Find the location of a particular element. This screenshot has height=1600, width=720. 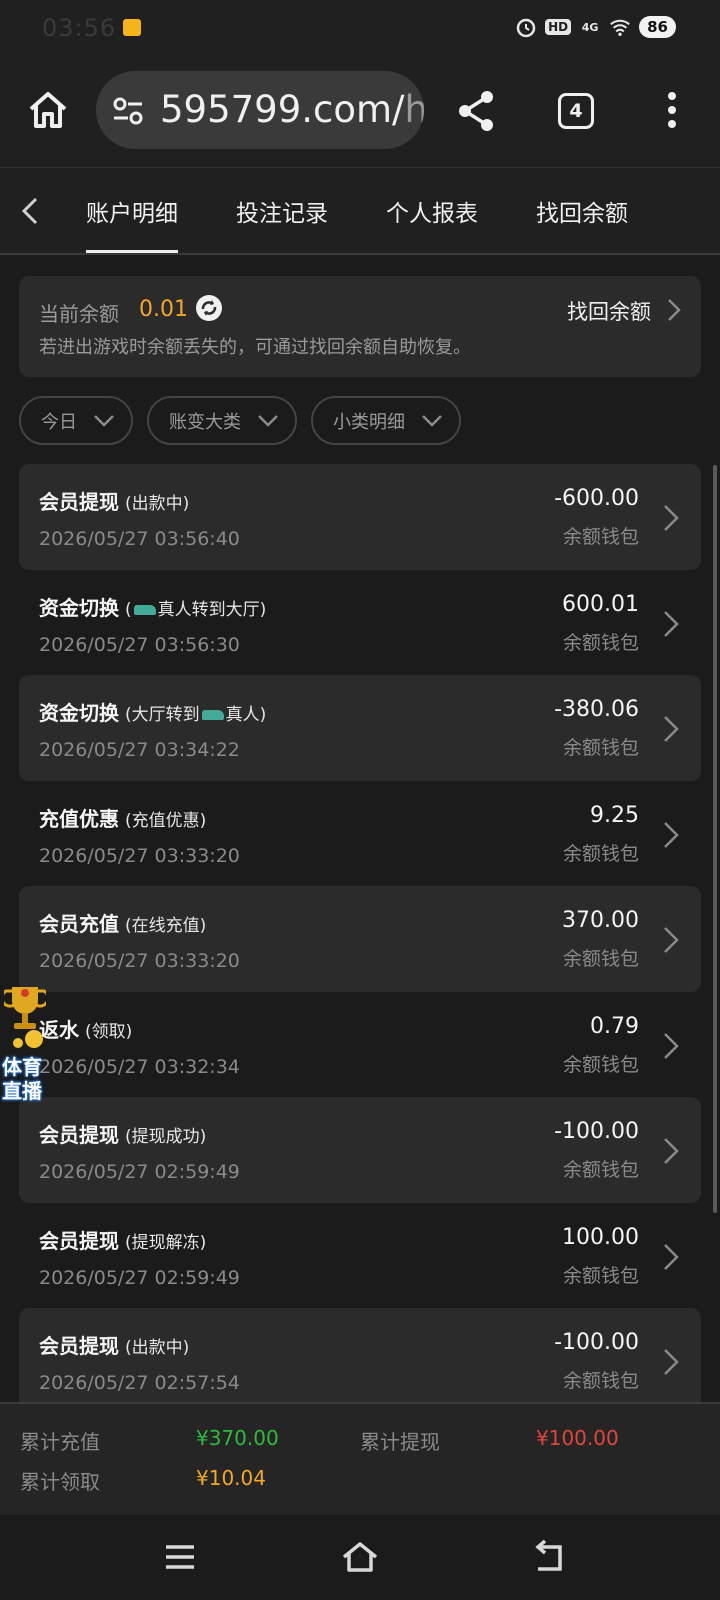

sports-live-badge: 体育 直播 is located at coordinates (27, 1043).